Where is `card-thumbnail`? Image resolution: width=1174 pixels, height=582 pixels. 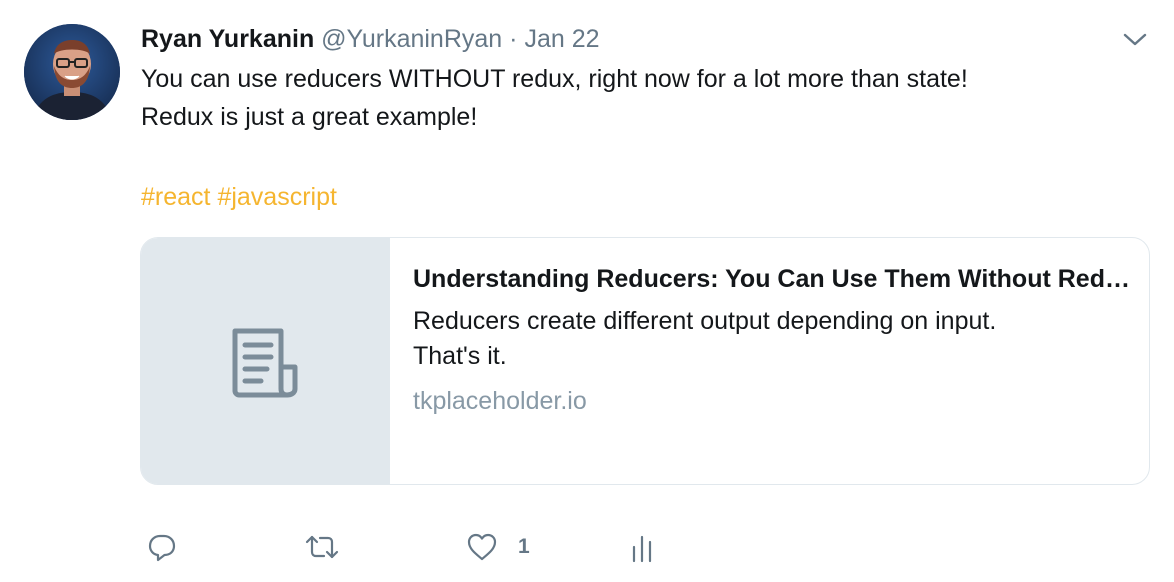
card-thumbnail is located at coordinates (265, 361).